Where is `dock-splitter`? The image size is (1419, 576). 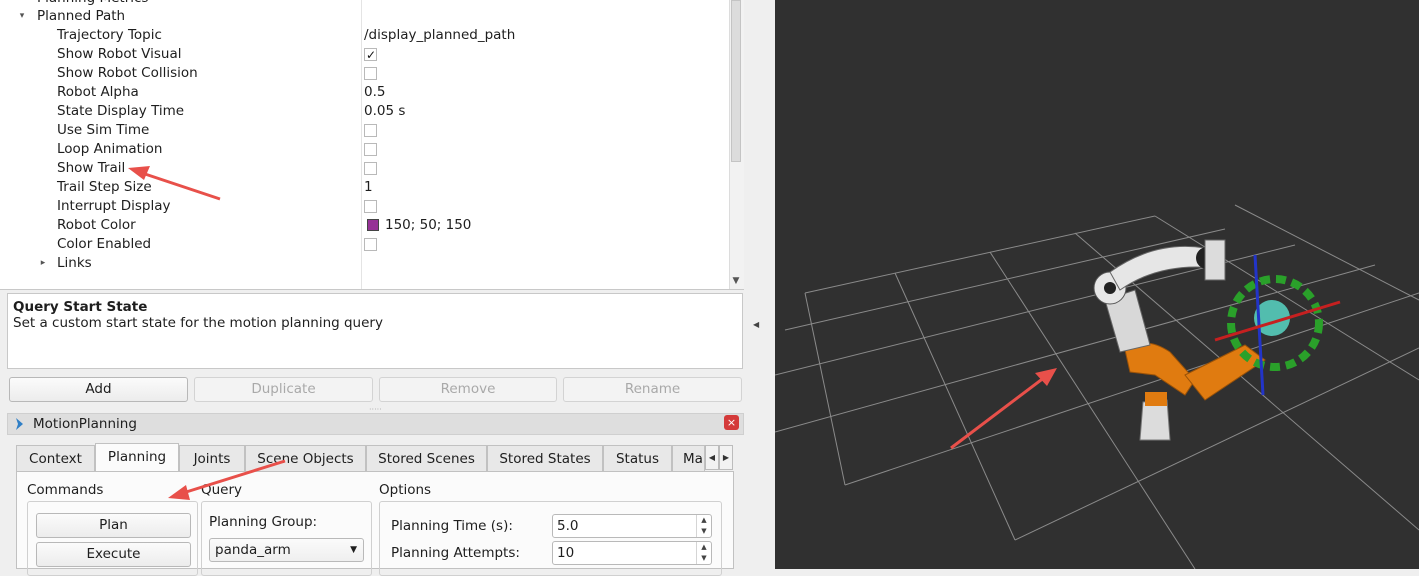 dock-splitter is located at coordinates (759, 284).